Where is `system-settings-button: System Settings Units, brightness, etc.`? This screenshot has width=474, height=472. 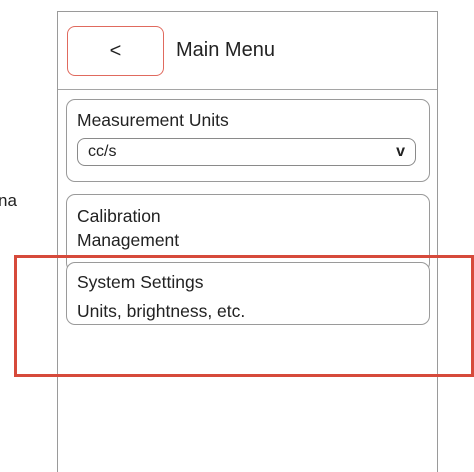
system-settings-button: System Settings Units, brightness, etc. is located at coordinates (248, 293).